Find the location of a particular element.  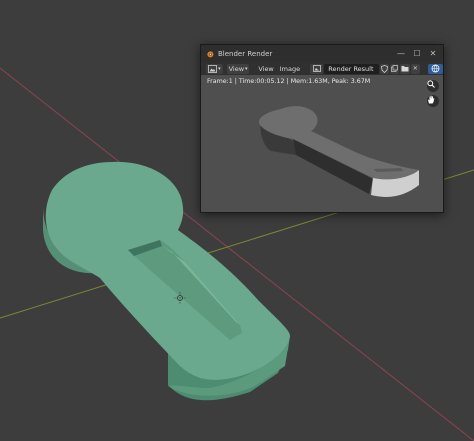

render-slot-button is located at coordinates (435, 68).